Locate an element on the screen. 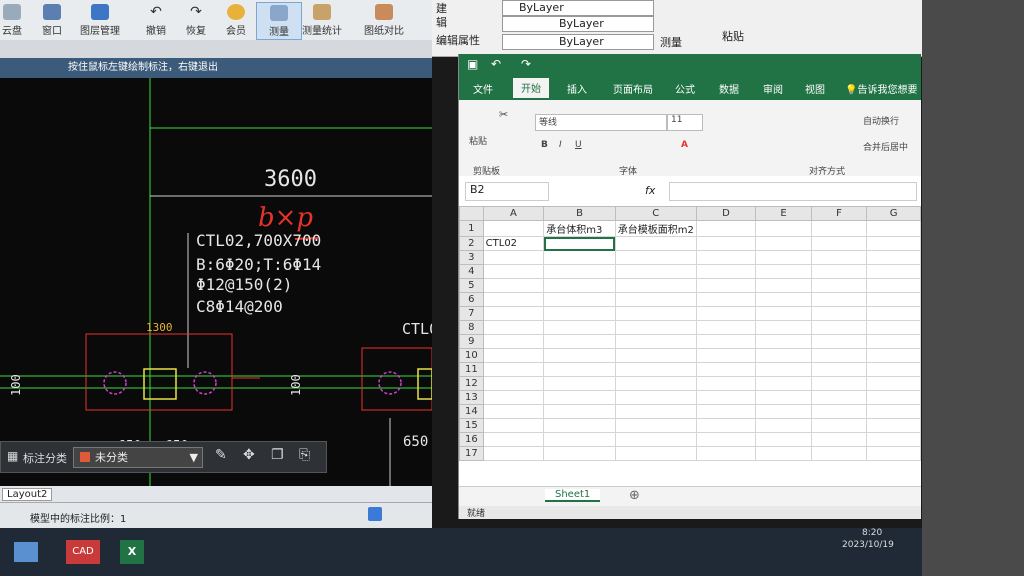  cell-E4 is located at coordinates (783, 271).